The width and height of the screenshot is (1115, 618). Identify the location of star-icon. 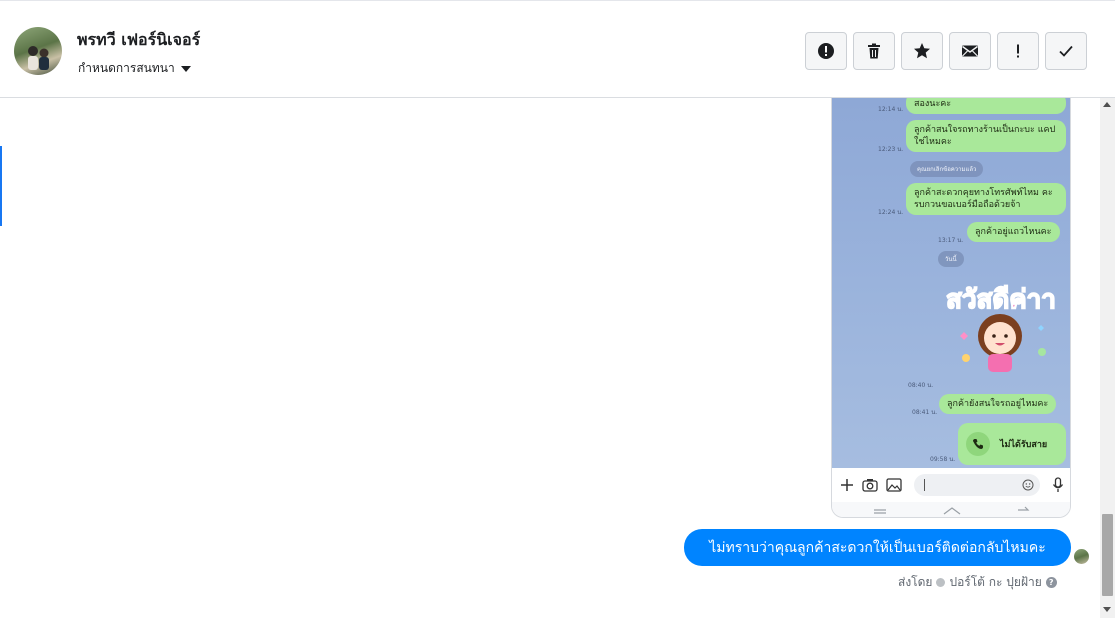
(922, 51).